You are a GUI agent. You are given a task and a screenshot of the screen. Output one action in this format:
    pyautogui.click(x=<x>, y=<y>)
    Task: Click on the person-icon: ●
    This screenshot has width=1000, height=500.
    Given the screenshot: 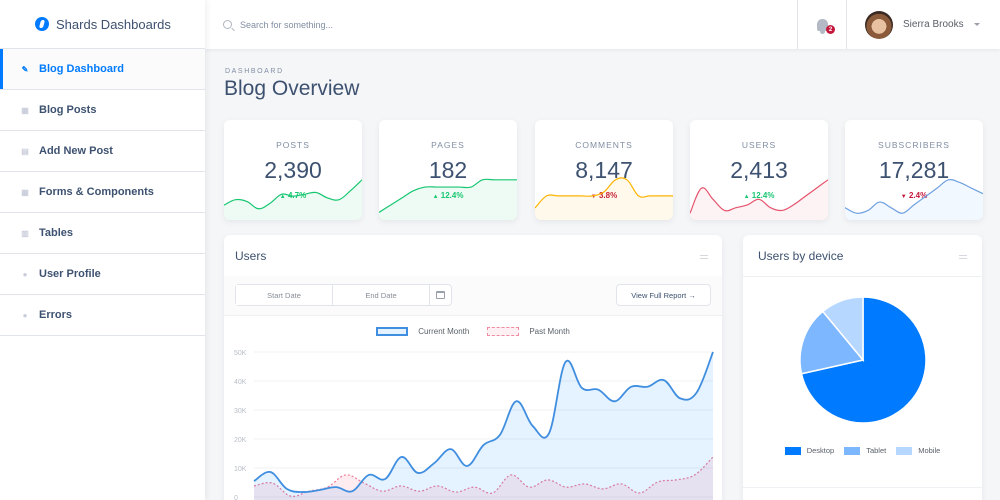 What is the action you would take?
    pyautogui.click(x=25, y=274)
    